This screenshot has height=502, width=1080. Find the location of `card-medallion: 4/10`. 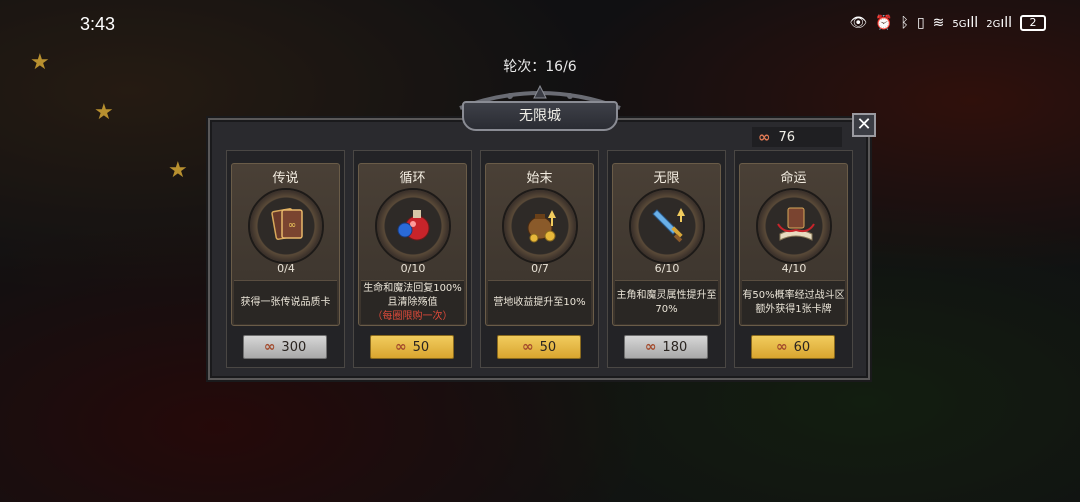

card-medallion: 4/10 is located at coordinates (794, 231).